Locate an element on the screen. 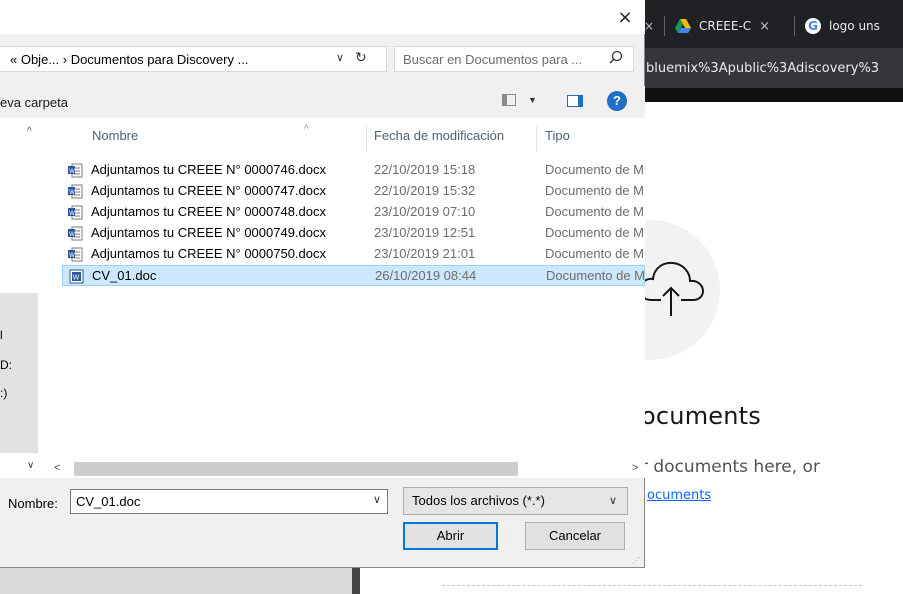  file-name: CV_01.doc is located at coordinates (124, 275).